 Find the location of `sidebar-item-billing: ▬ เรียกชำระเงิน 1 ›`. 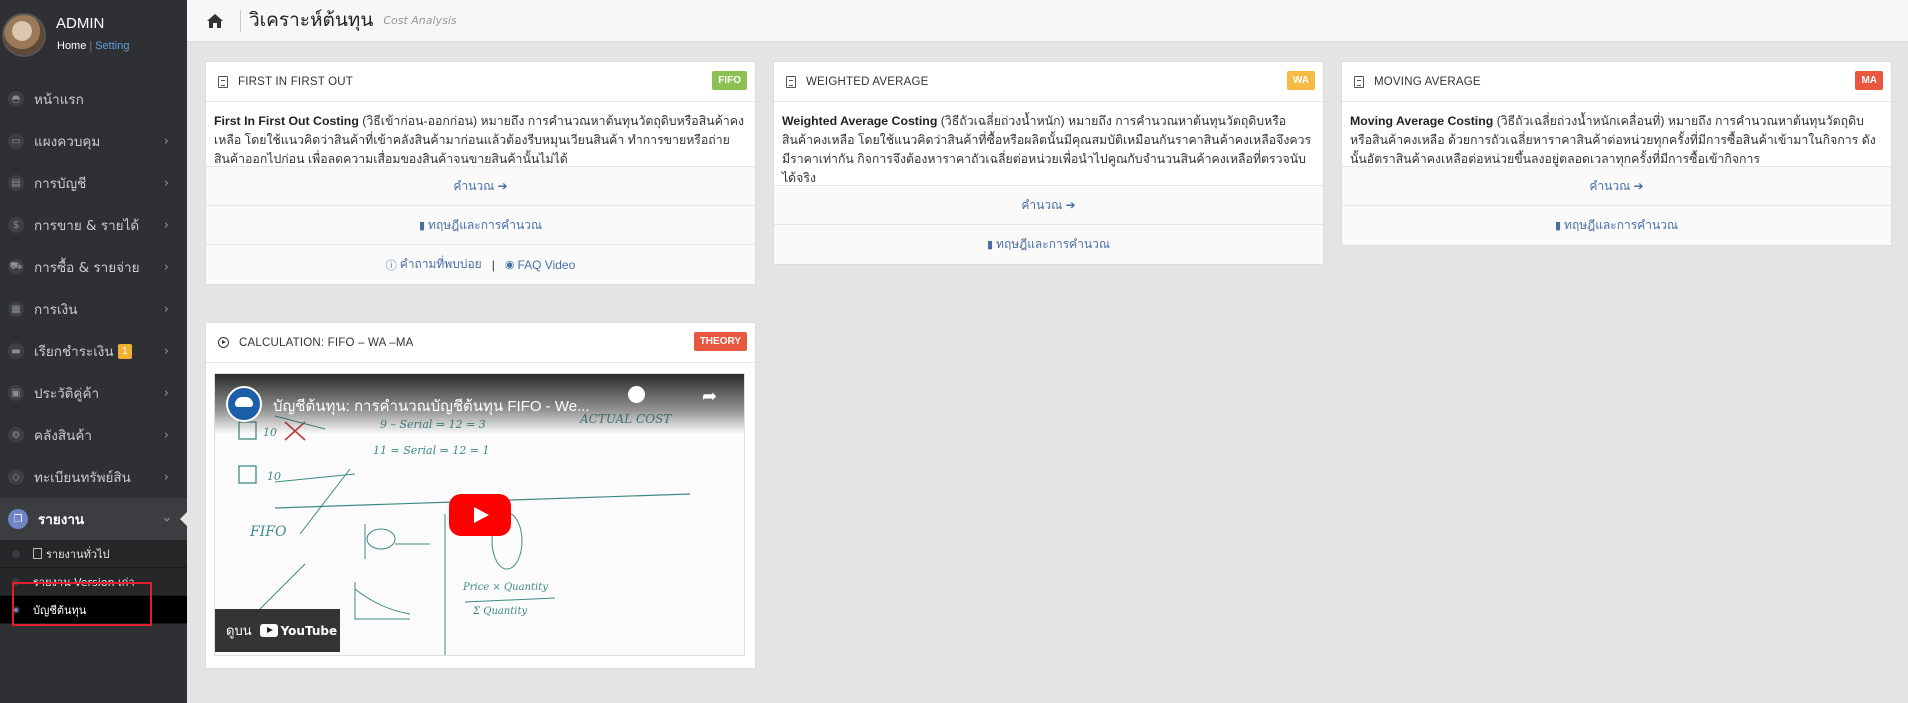

sidebar-item-billing: ▬ เรียกชำระเงิน 1 › is located at coordinates (93, 351).